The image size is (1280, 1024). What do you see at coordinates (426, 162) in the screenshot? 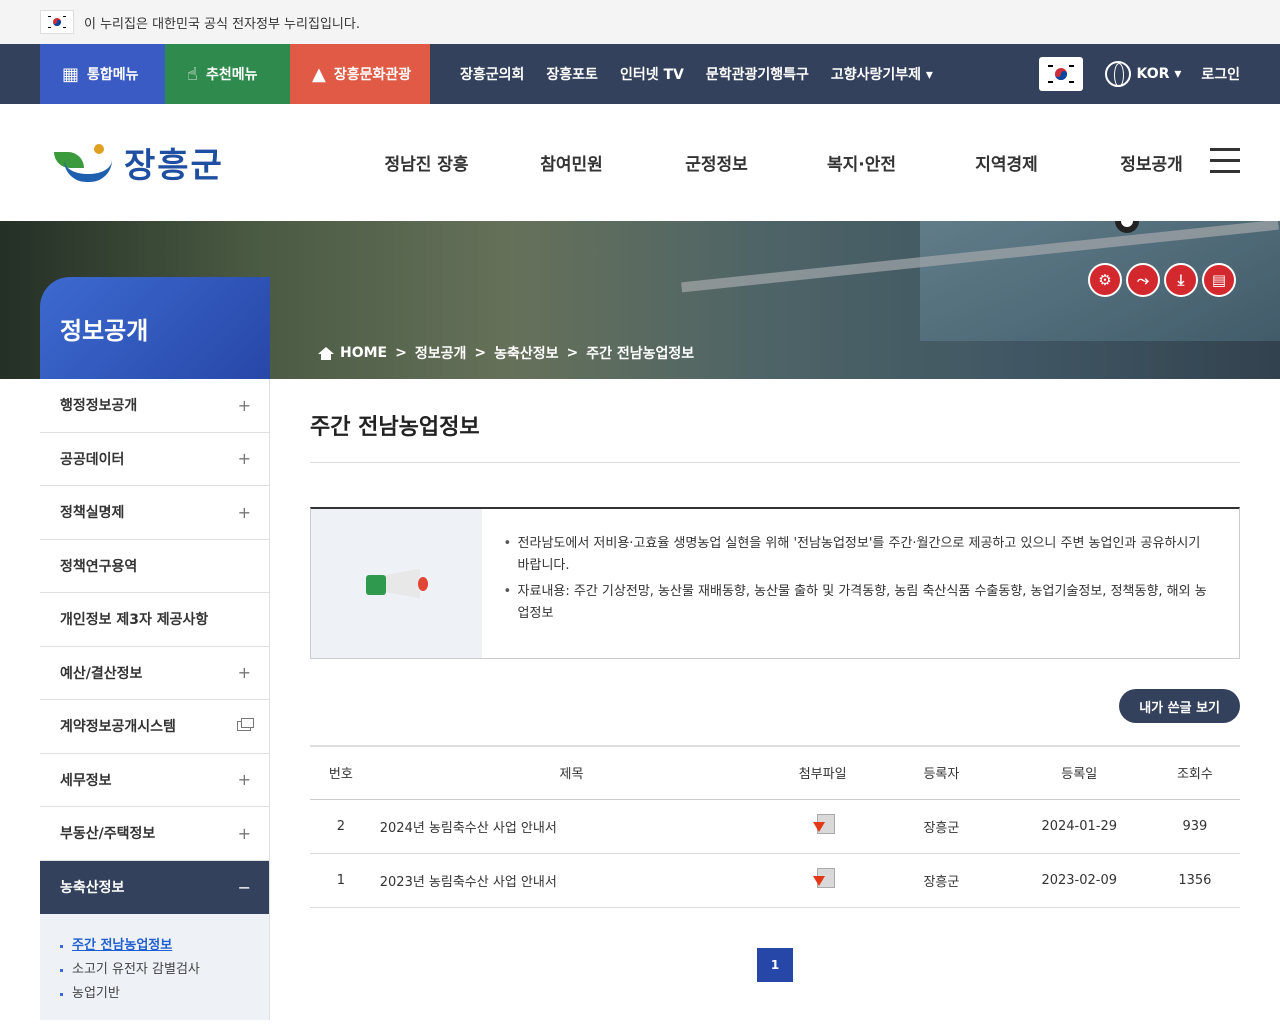
I see `nav-jeongnamjin: 정남진 장흥` at bounding box center [426, 162].